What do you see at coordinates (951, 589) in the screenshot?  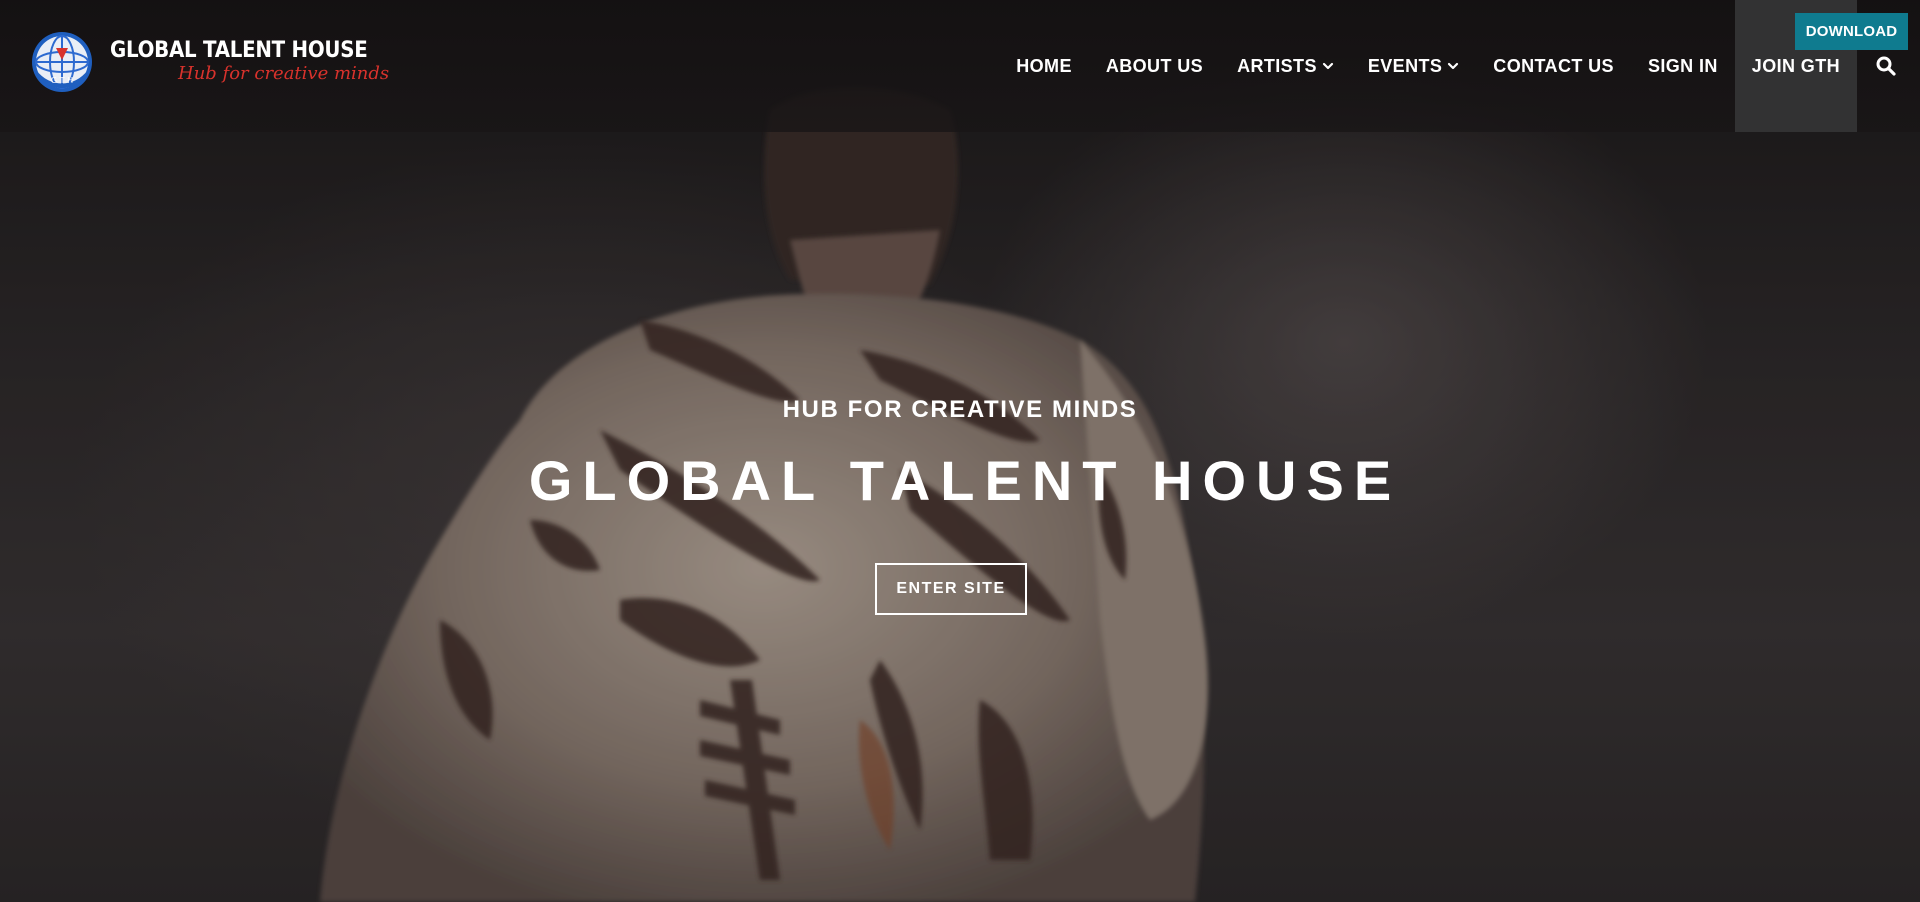 I see `enter-site-button: ENTER SITE` at bounding box center [951, 589].